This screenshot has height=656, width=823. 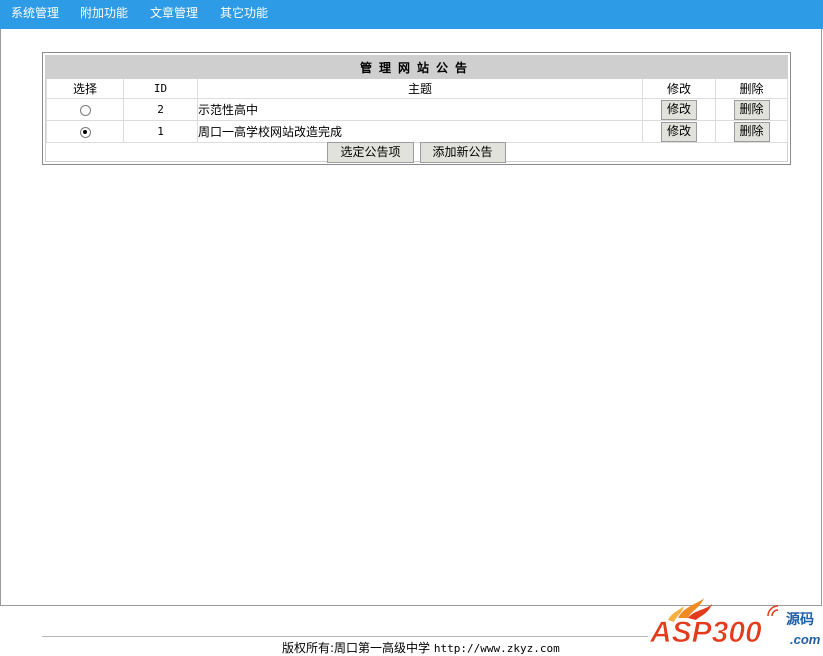 I want to click on nav-item-addons: 附加功能, so click(x=104, y=13).